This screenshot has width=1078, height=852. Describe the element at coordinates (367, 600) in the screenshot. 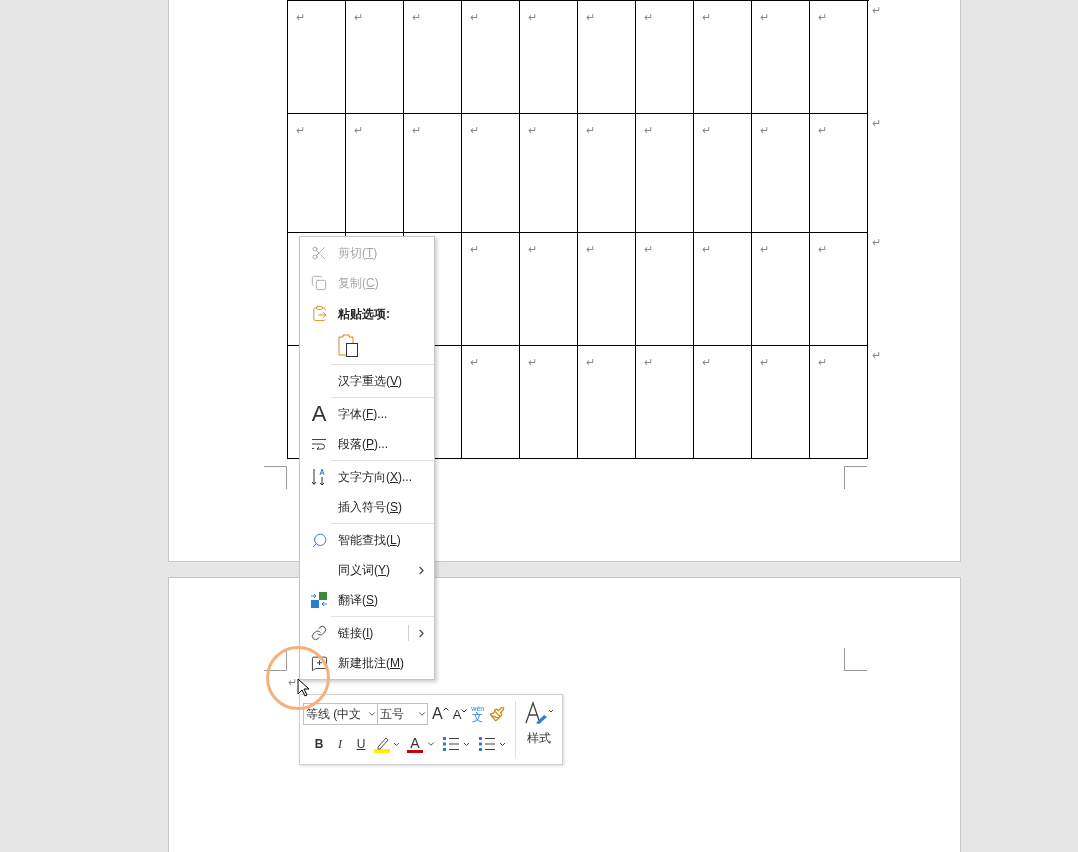

I see `menu-item: 翻译(S)` at that location.